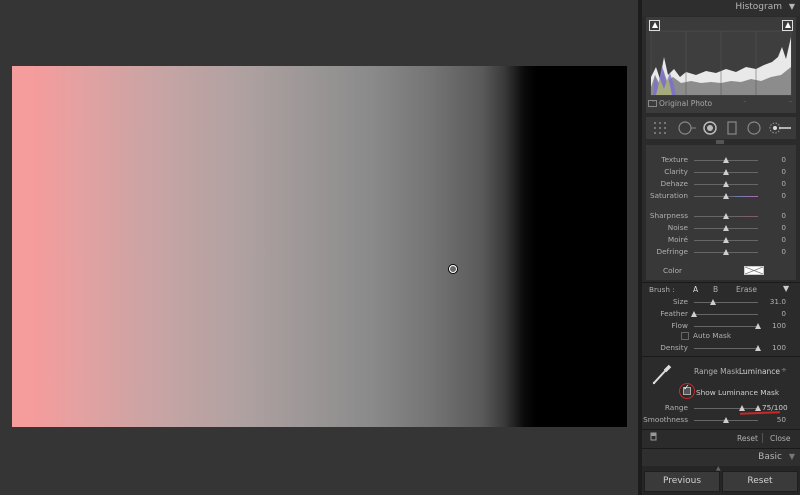 This screenshot has height=495, width=800. I want to click on checkmark-icon: ✓, so click(686, 387).